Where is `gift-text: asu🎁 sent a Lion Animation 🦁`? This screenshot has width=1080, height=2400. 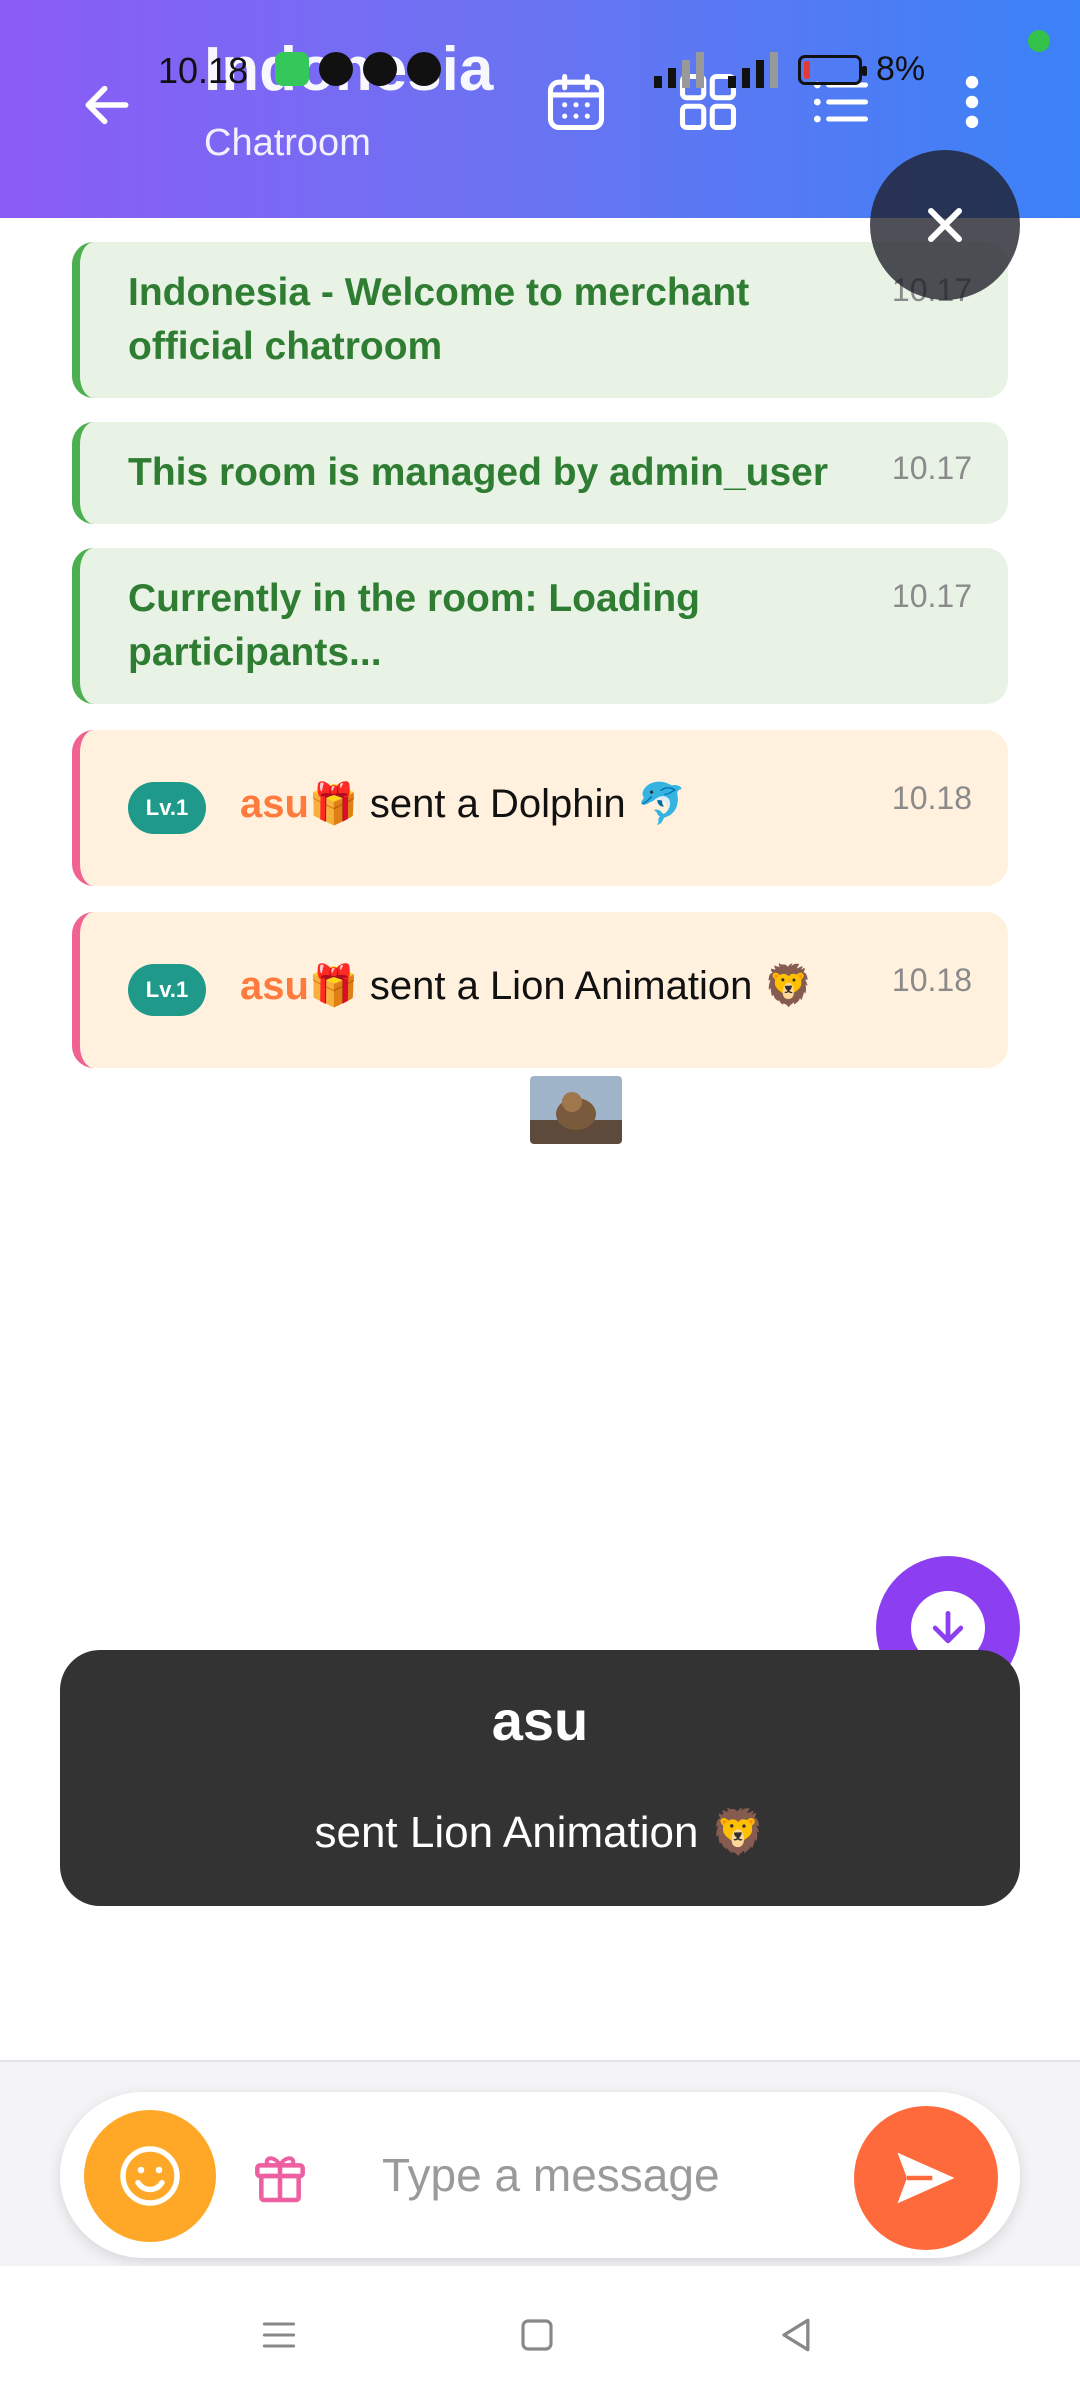 gift-text: asu🎁 sent a Lion Animation 🦁 is located at coordinates (526, 985).